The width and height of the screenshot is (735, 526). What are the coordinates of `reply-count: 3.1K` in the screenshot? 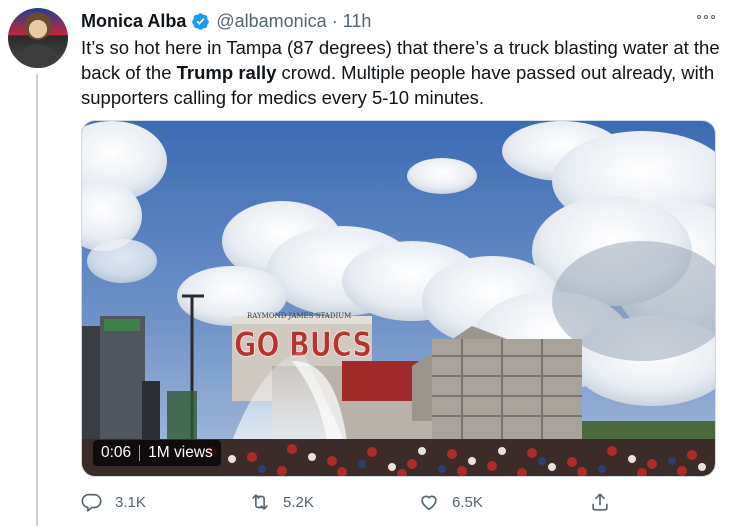 It's located at (130, 502).